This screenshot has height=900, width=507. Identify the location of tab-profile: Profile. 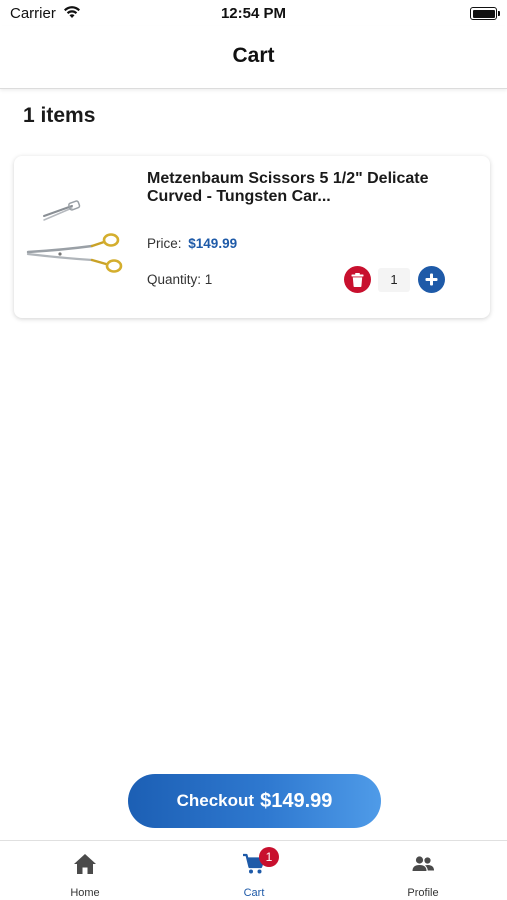
(423, 870).